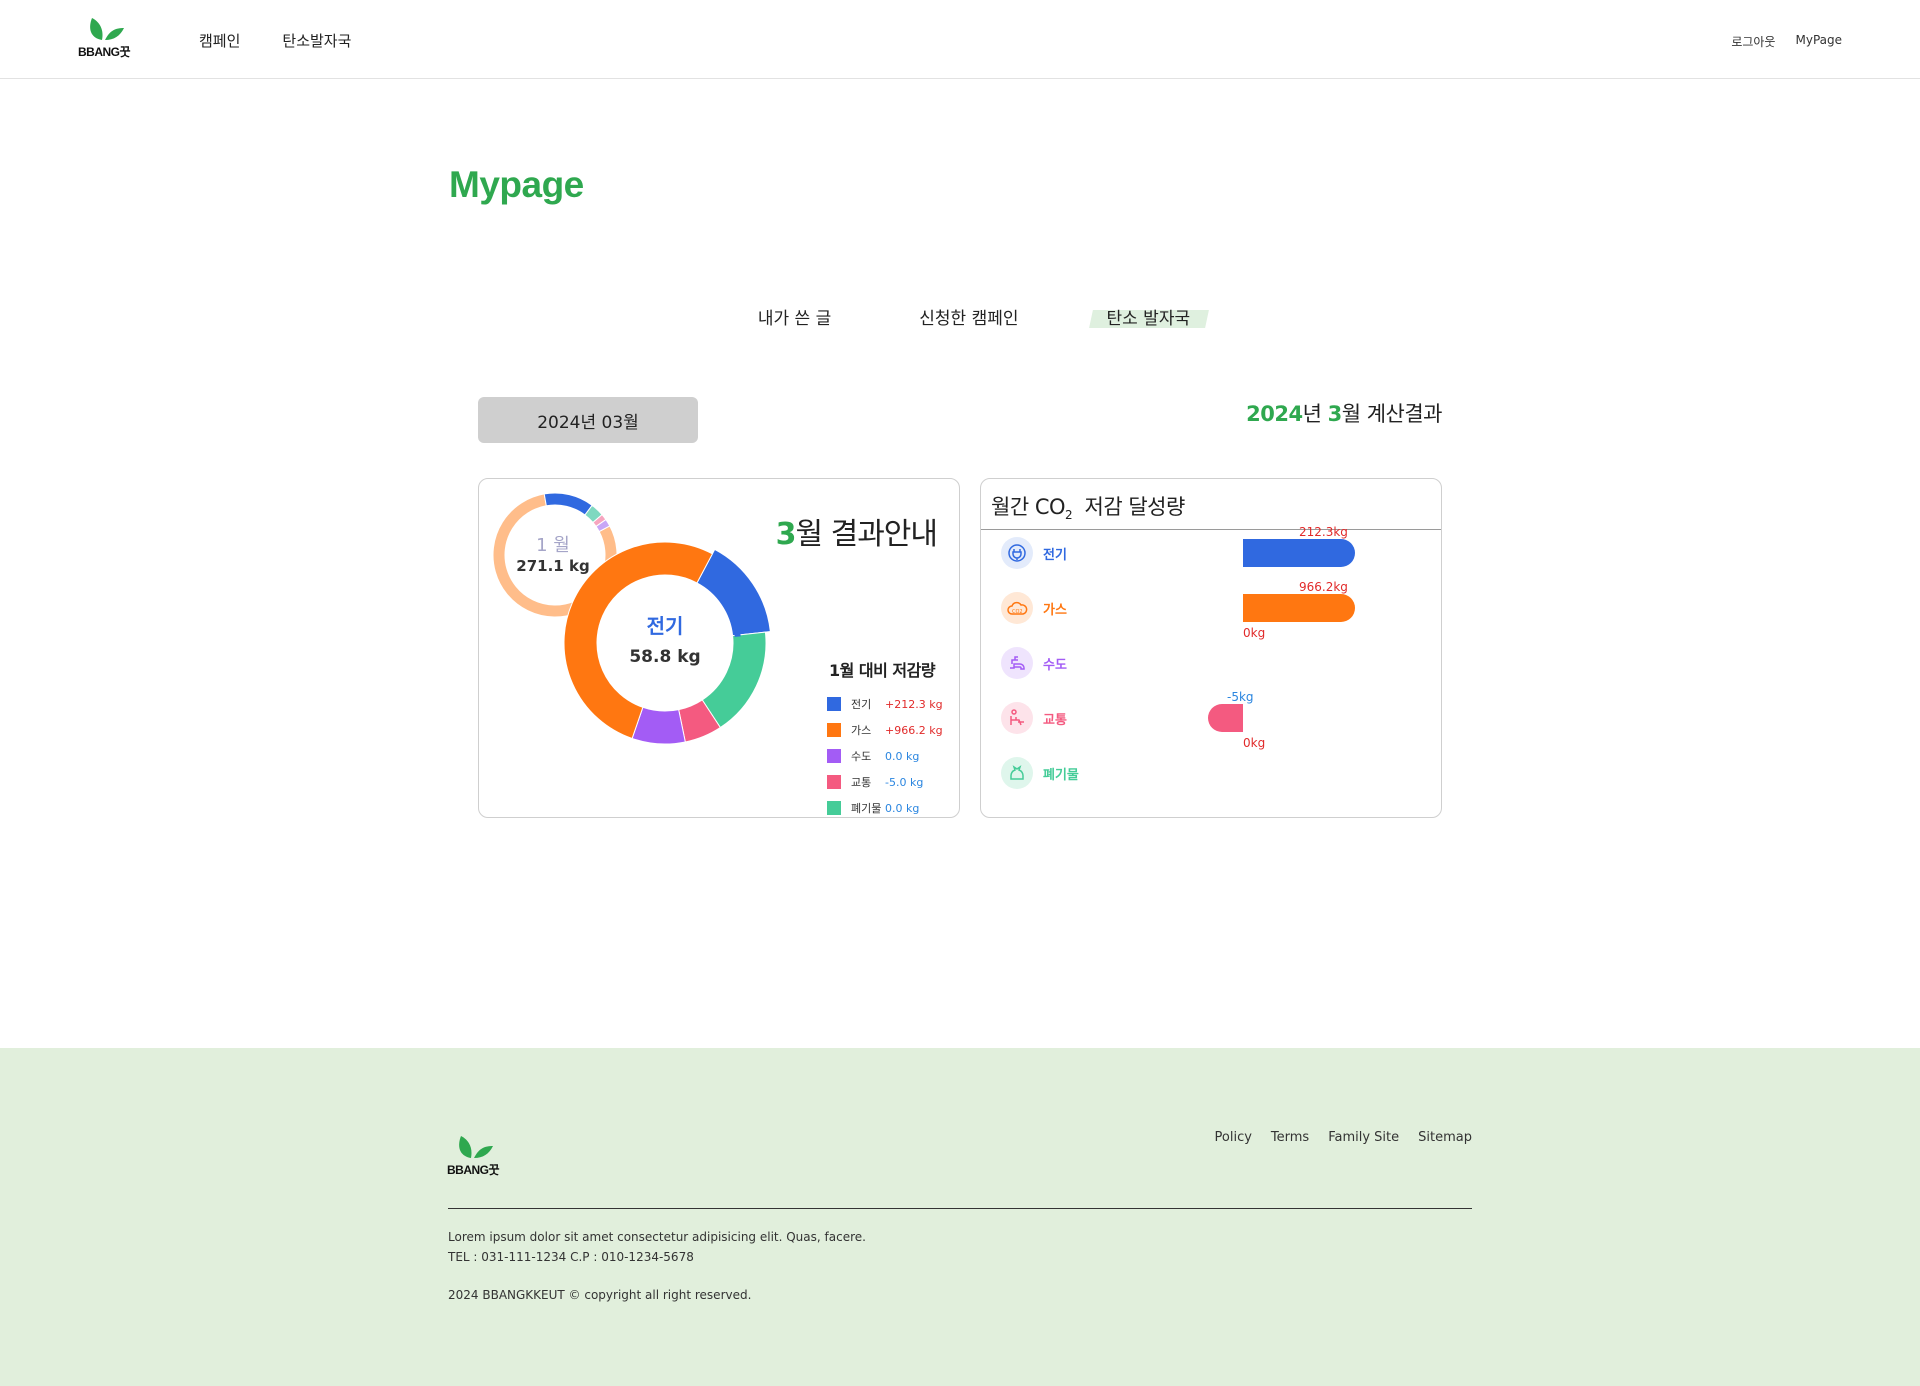 Image resolution: width=1920 pixels, height=1386 pixels. I want to click on footer-tel: TEL : 031-111-1234 C.P : 010-1234-5678, so click(571, 1257).